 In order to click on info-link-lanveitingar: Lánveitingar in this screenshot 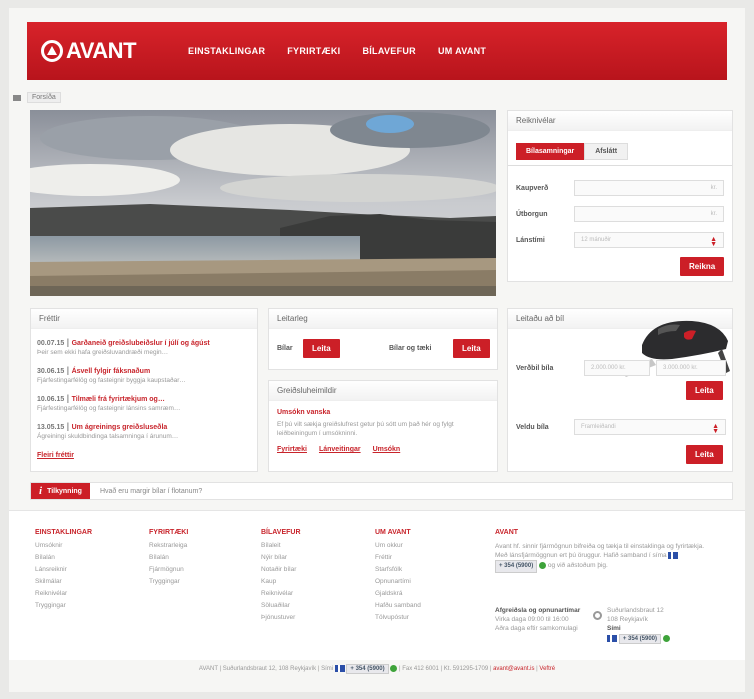, I will do `click(340, 449)`.